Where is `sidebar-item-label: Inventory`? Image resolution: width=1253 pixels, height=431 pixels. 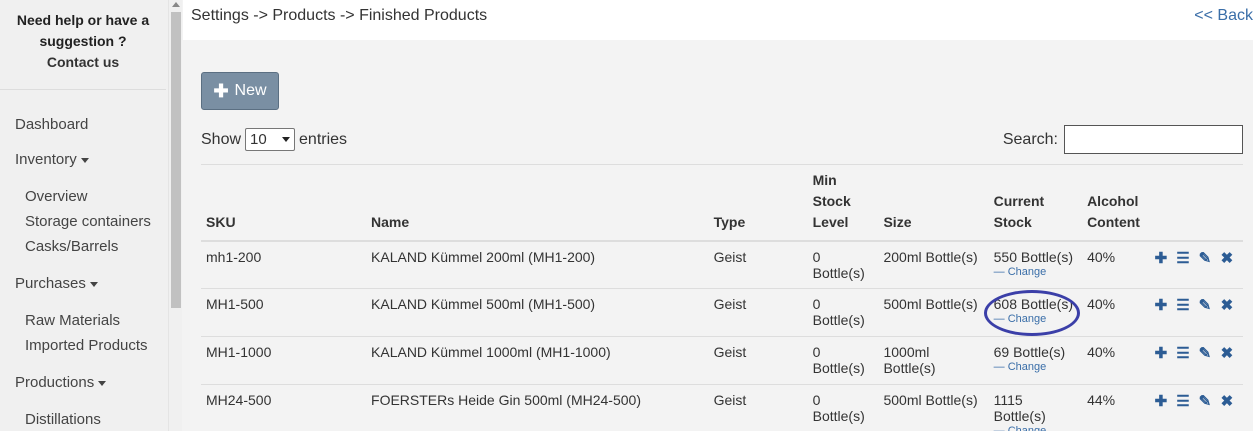 sidebar-item-label: Inventory is located at coordinates (46, 159).